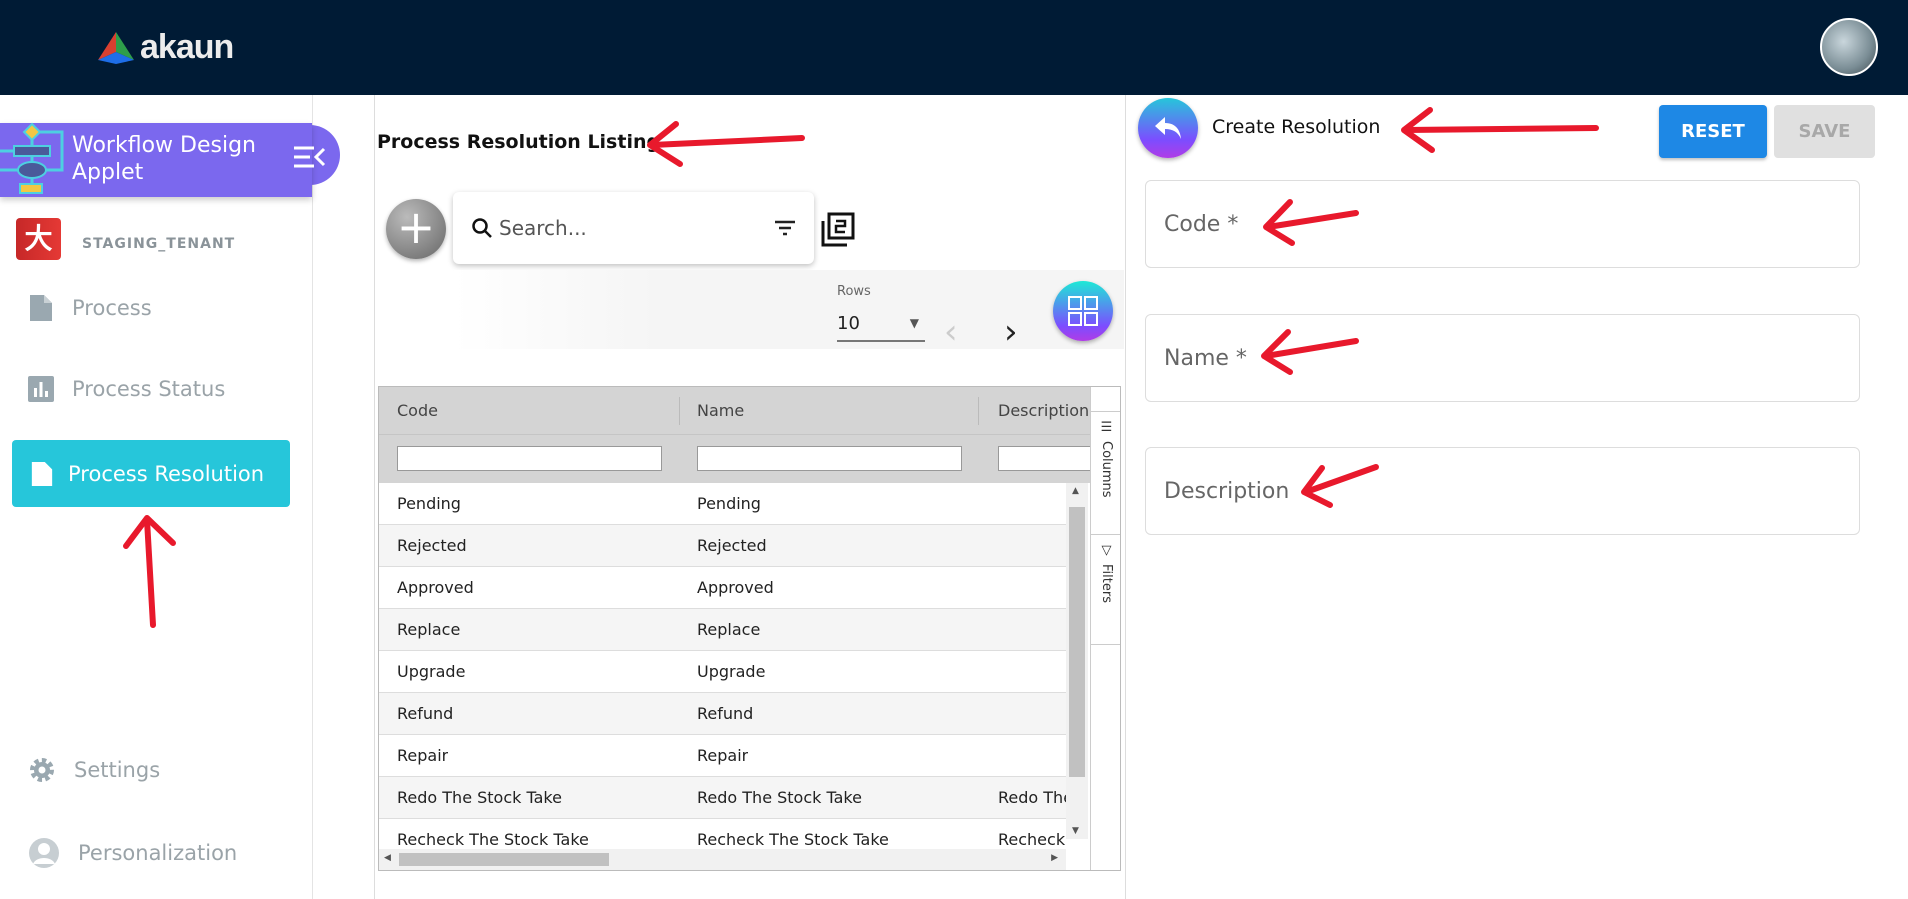  I want to click on name-field: Name *, so click(1502, 358).